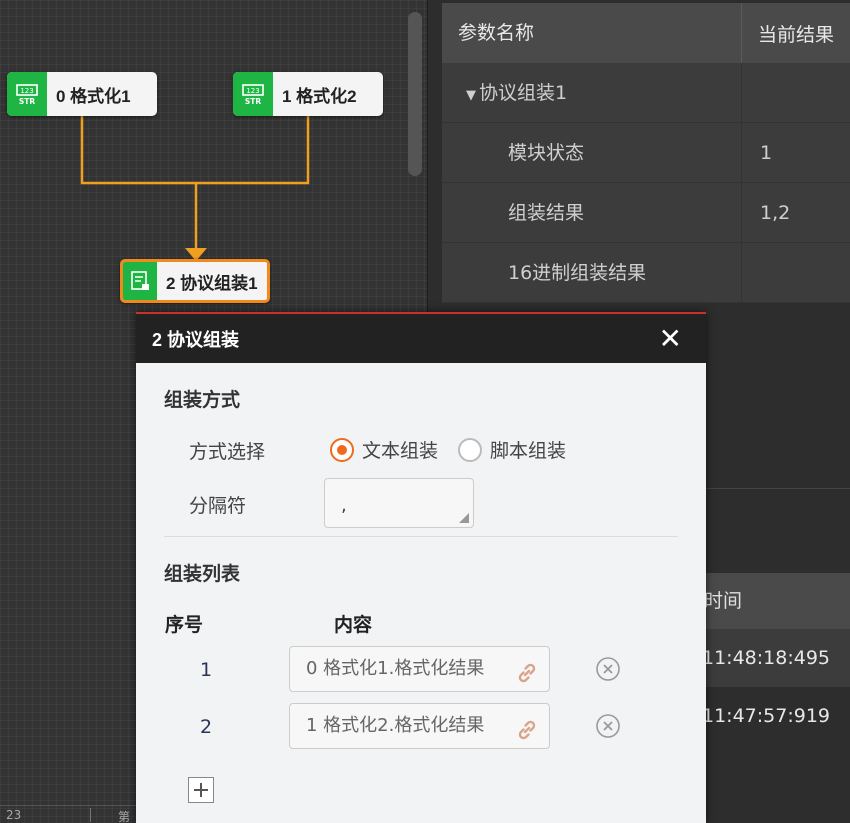 The width and height of the screenshot is (850, 823). What do you see at coordinates (202, 574) in the screenshot?
I see `section-title-list: 组装列表` at bounding box center [202, 574].